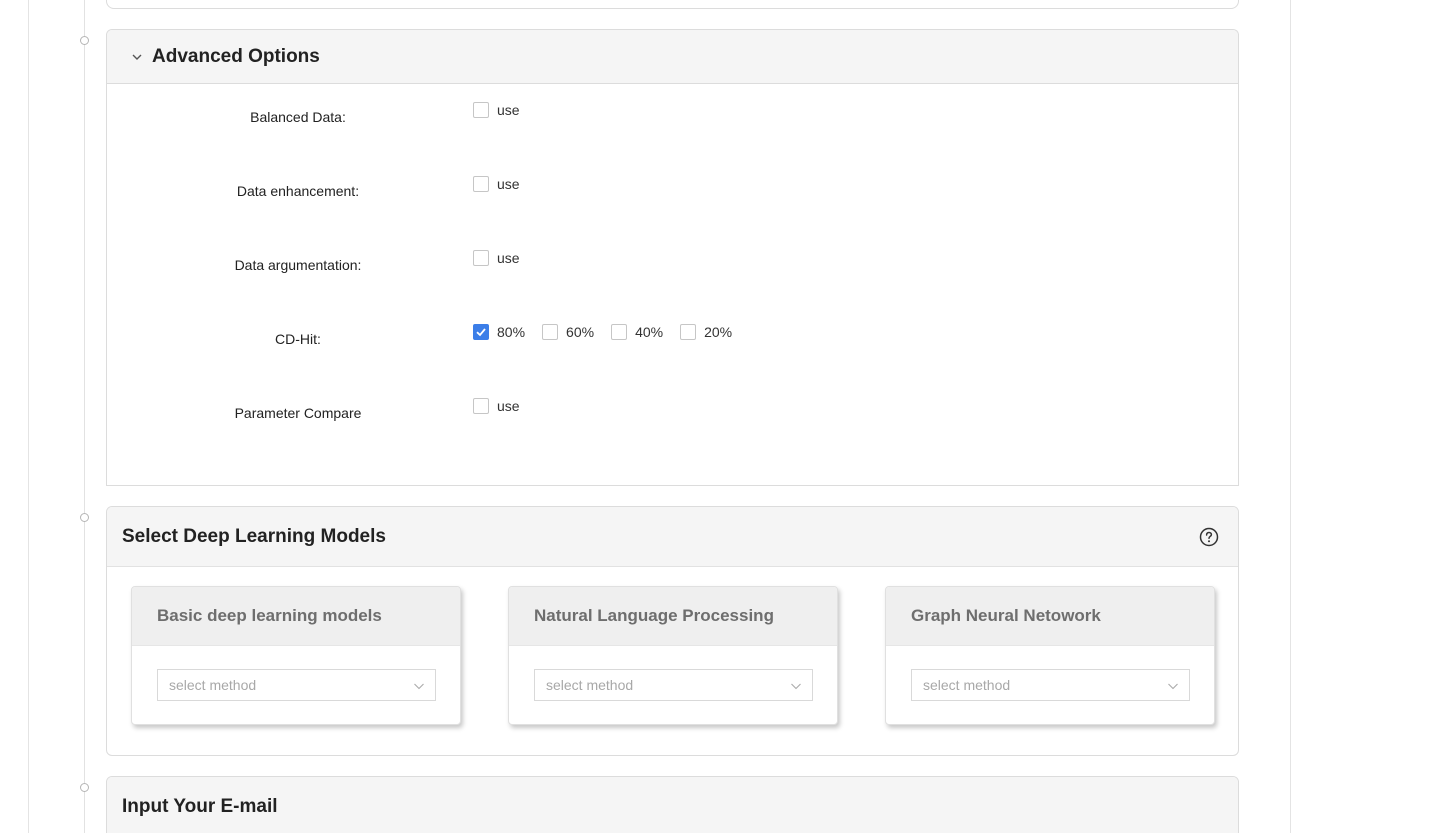 This screenshot has width=1452, height=833. I want to click on cd-hit-label: CD-Hit:, so click(298, 339).